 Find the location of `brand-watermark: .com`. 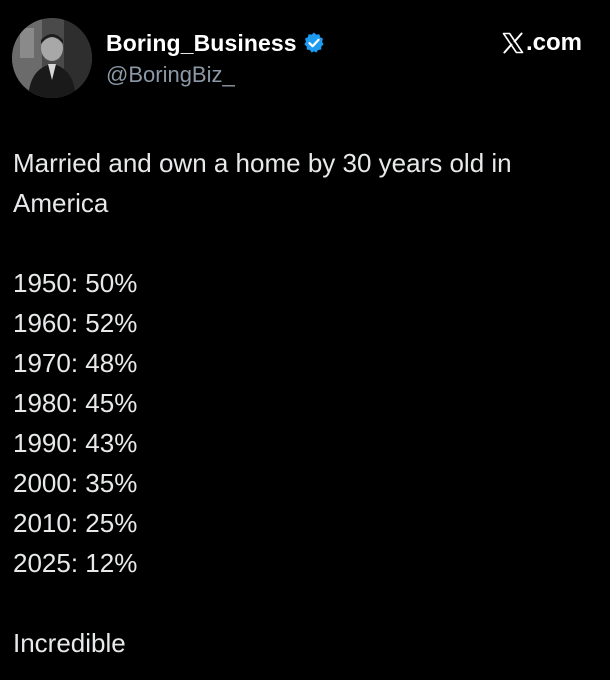

brand-watermark: .com is located at coordinates (541, 43).